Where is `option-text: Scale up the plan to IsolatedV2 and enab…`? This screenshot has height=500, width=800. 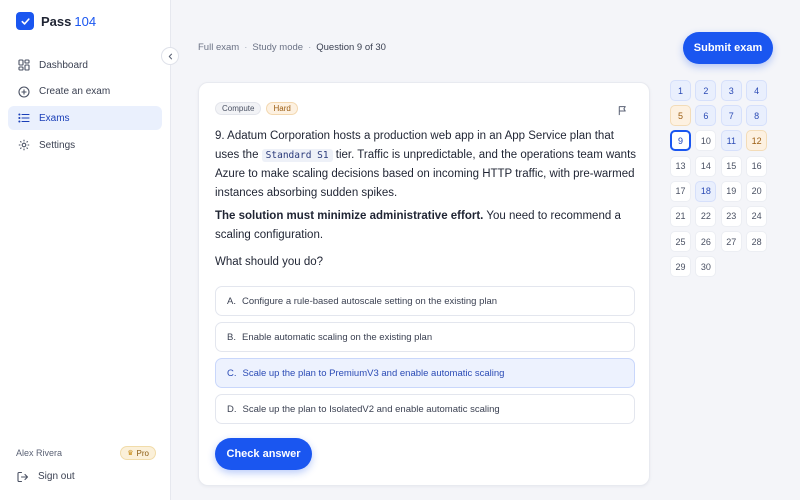
option-text: Scale up the plan to IsolatedV2 and enab… is located at coordinates (371, 409).